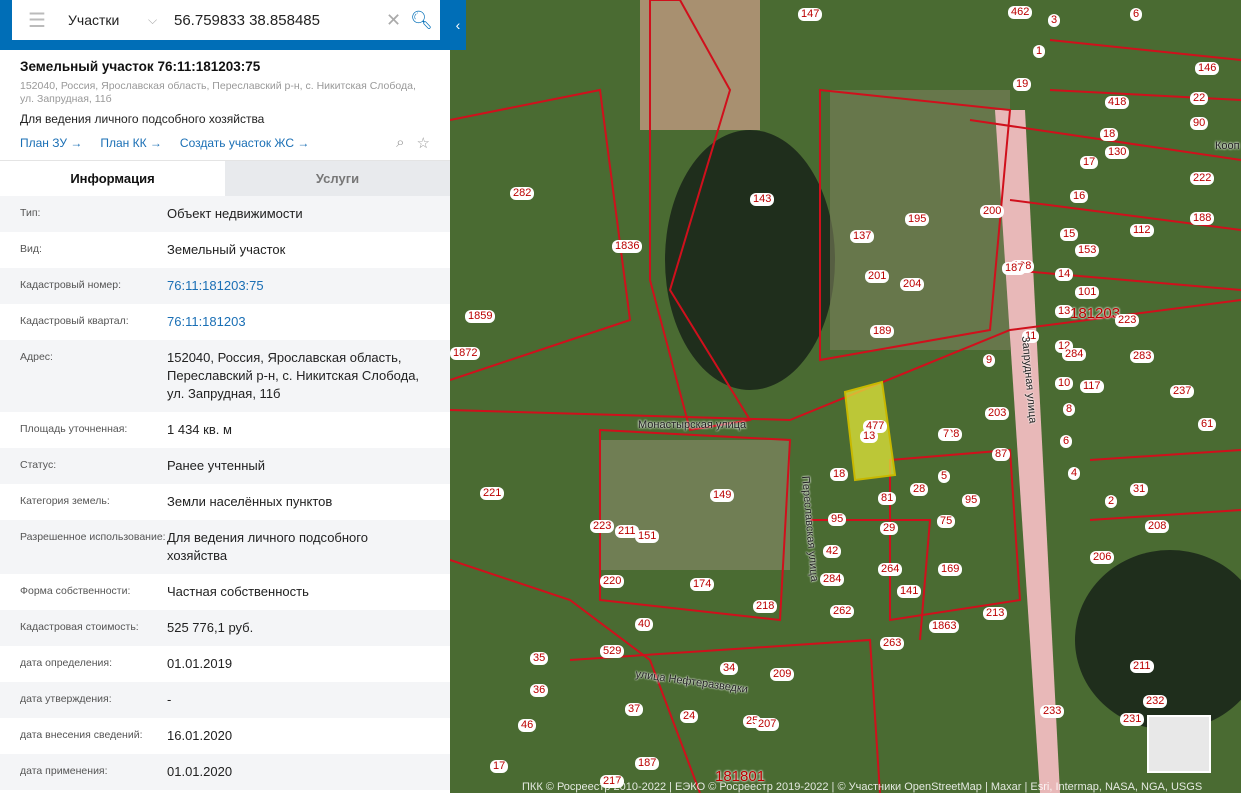 The image size is (1241, 793). Describe the element at coordinates (1069, 409) in the screenshot. I see `parcel-label: 8` at that location.